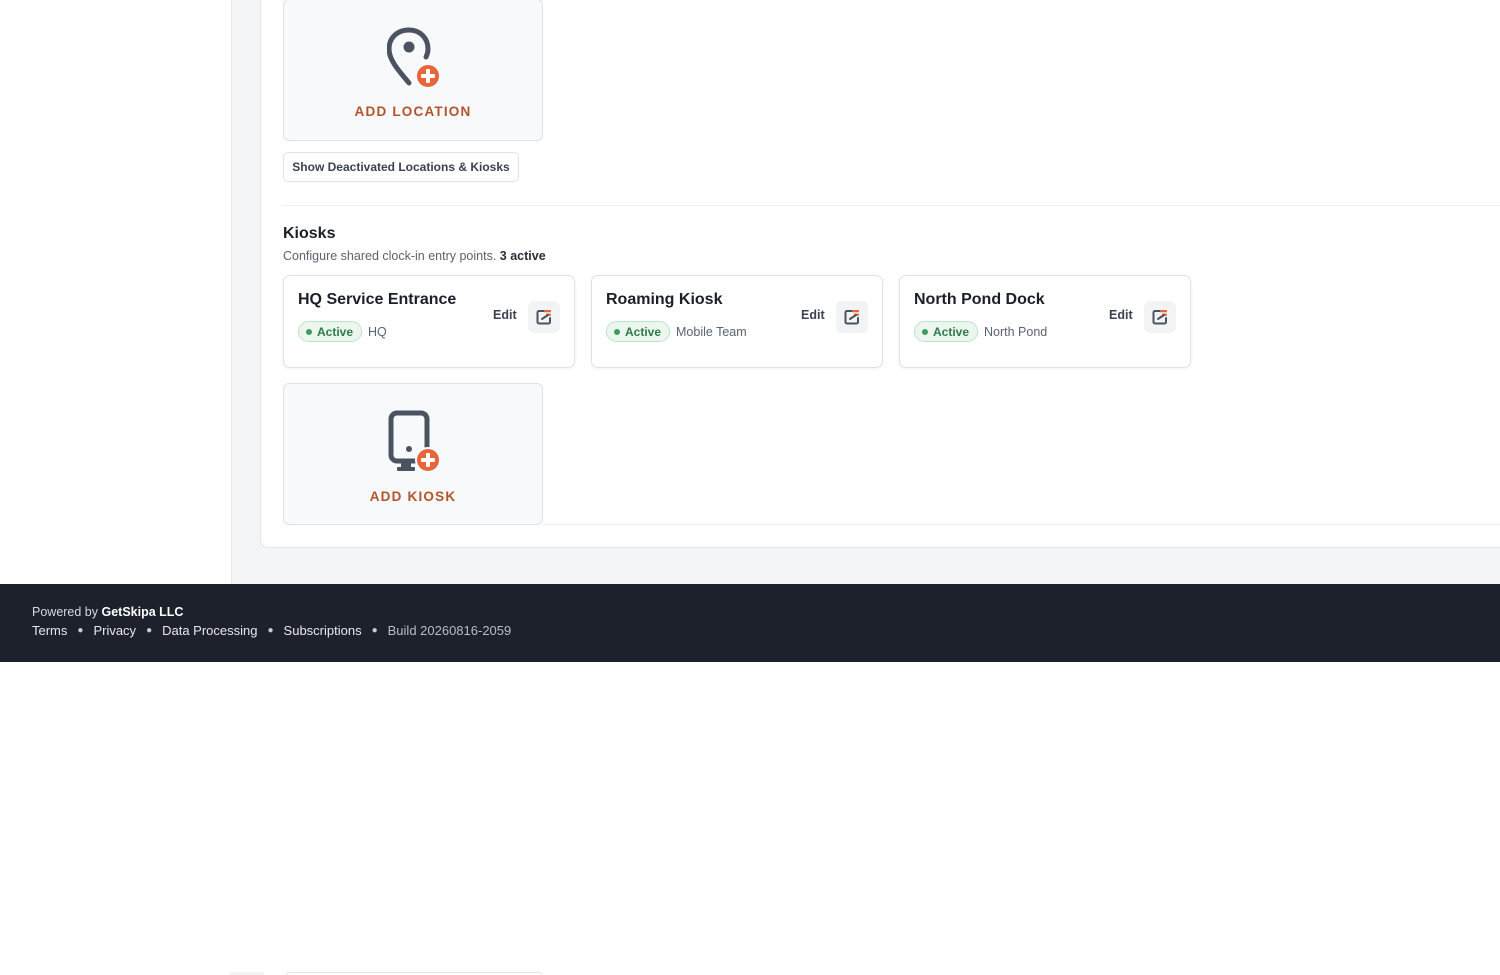  Describe the element at coordinates (1045, 321) in the screenshot. I see `kiosk-card: North Pond Dock Active North Pond Edit` at that location.